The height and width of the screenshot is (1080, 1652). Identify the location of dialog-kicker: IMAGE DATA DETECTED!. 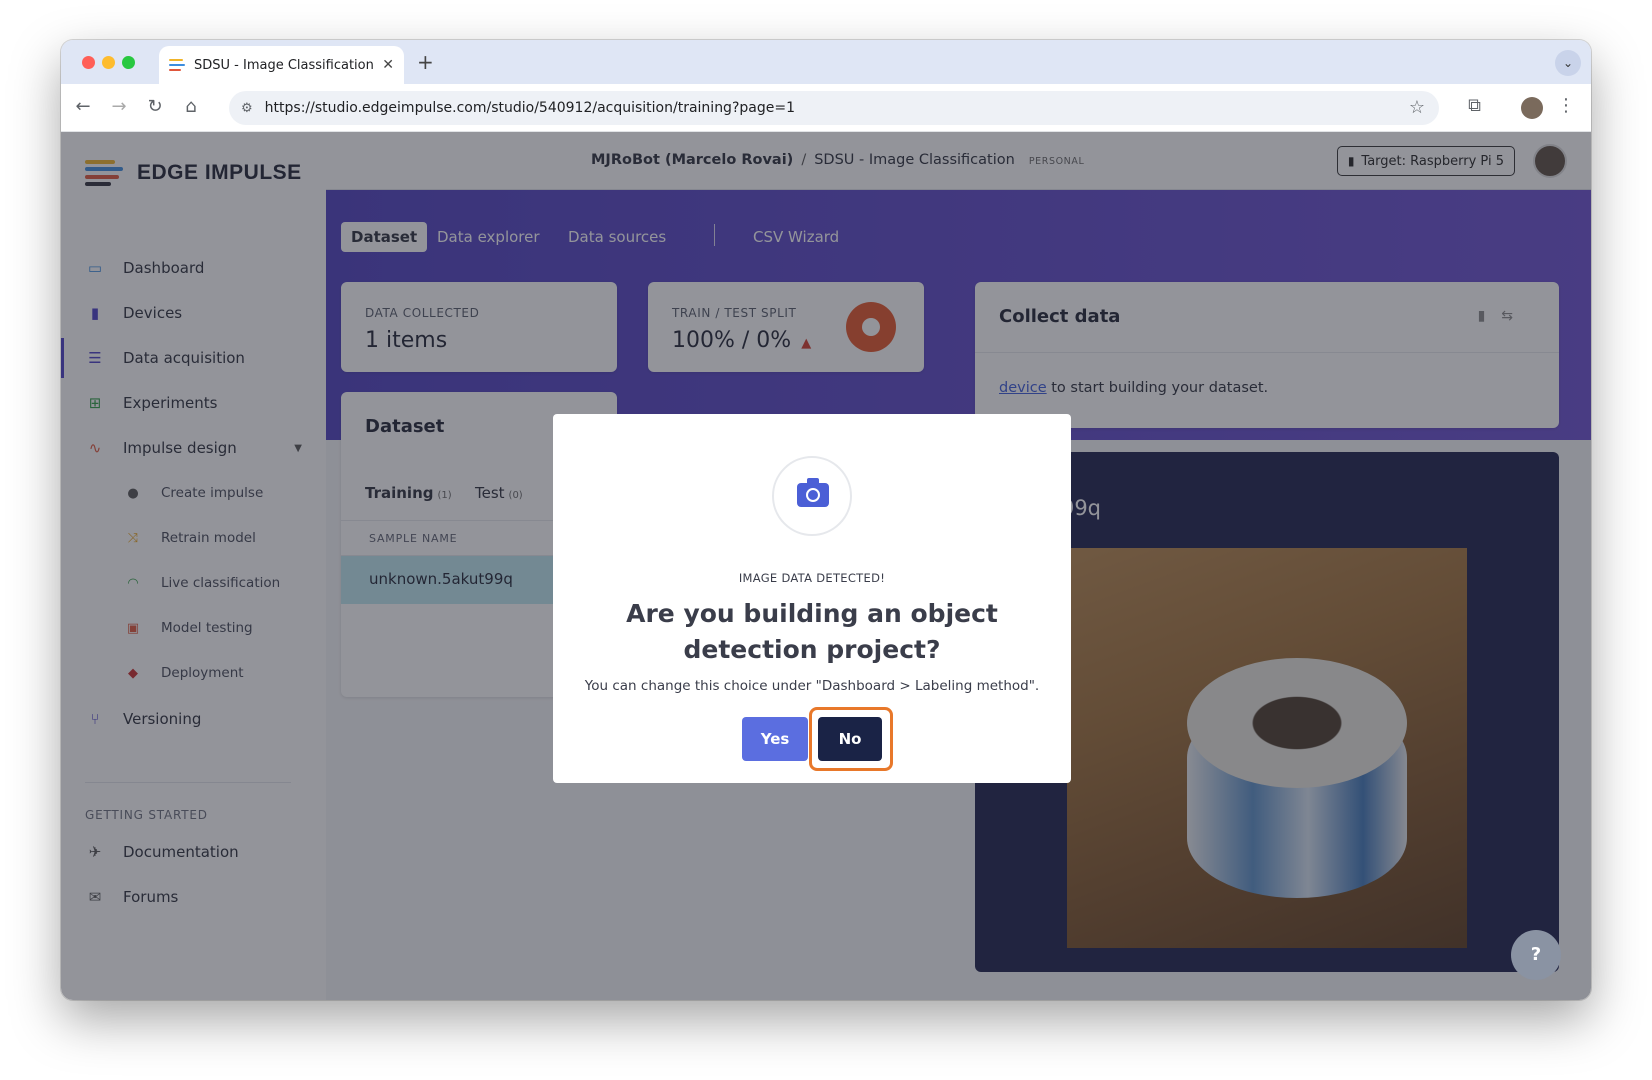
(812, 578).